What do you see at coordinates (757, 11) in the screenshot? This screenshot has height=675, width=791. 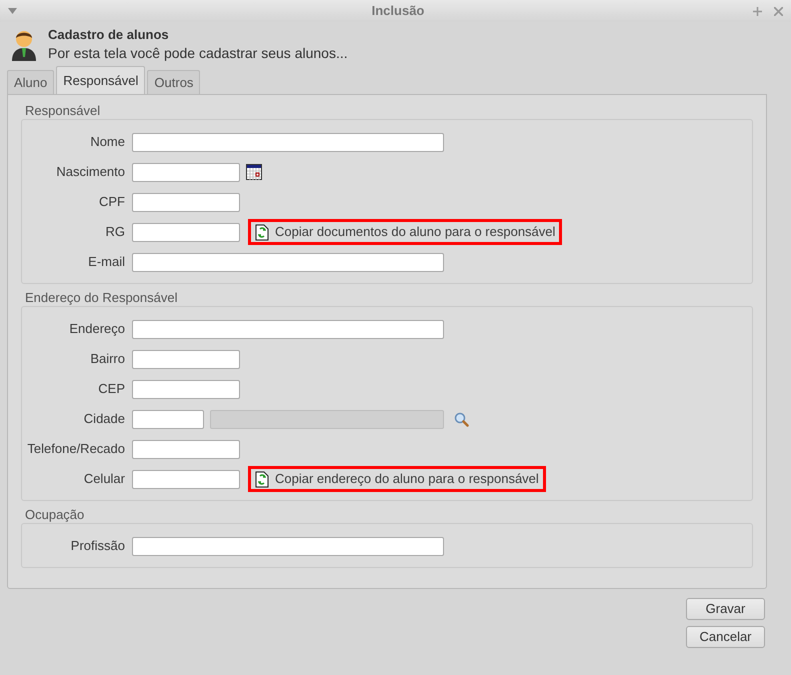 I see `maximize-icon` at bounding box center [757, 11].